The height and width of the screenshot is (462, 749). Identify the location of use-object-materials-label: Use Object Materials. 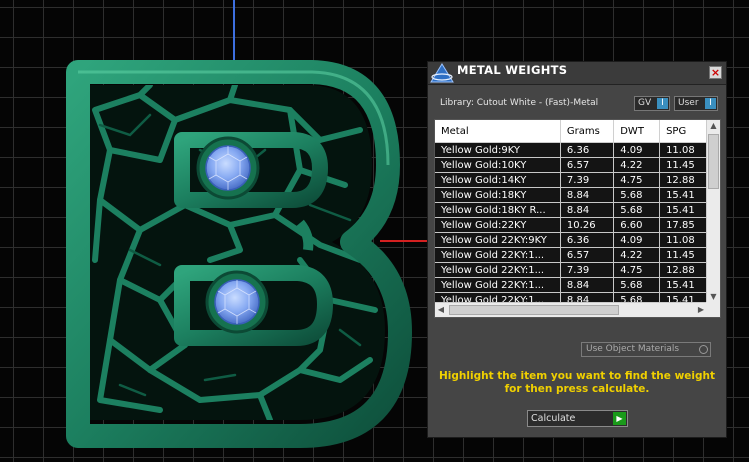
(633, 349).